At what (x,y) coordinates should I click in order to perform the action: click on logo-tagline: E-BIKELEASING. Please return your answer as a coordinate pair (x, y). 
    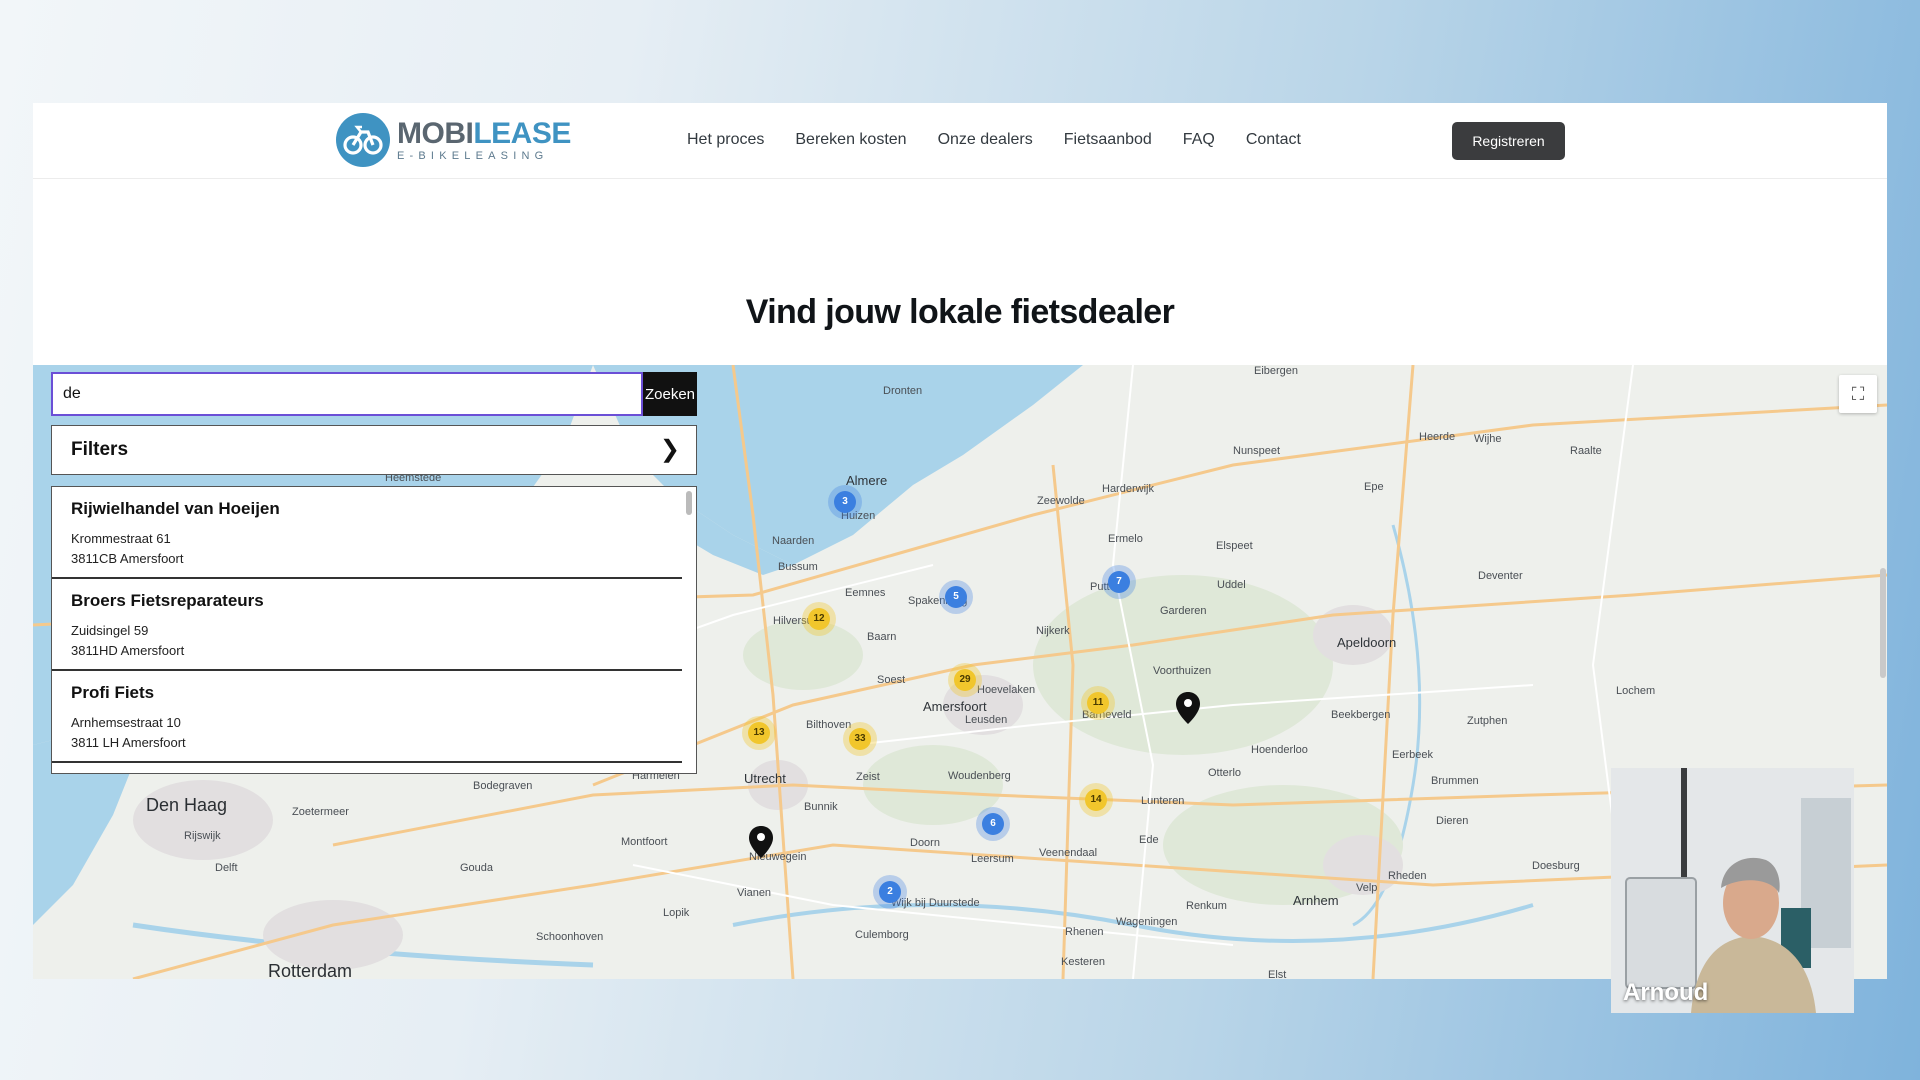
    Looking at the image, I should click on (473, 155).